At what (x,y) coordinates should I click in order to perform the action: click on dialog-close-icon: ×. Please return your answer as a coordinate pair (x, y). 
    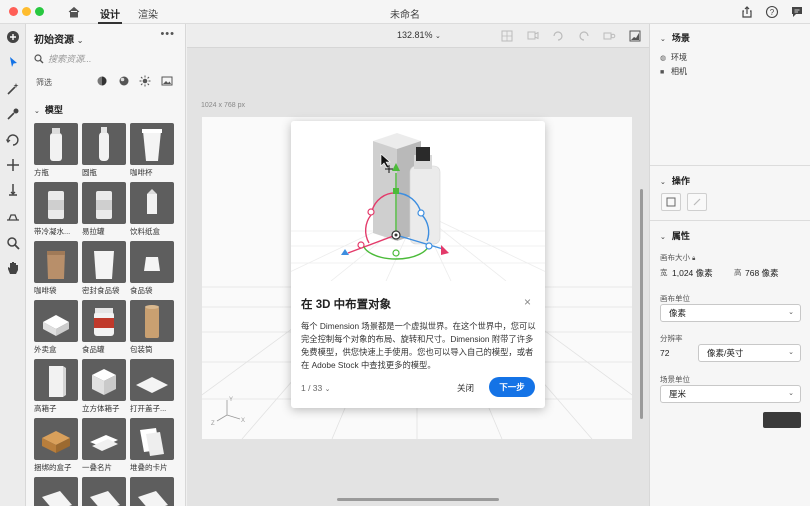
    Looking at the image, I should click on (527, 302).